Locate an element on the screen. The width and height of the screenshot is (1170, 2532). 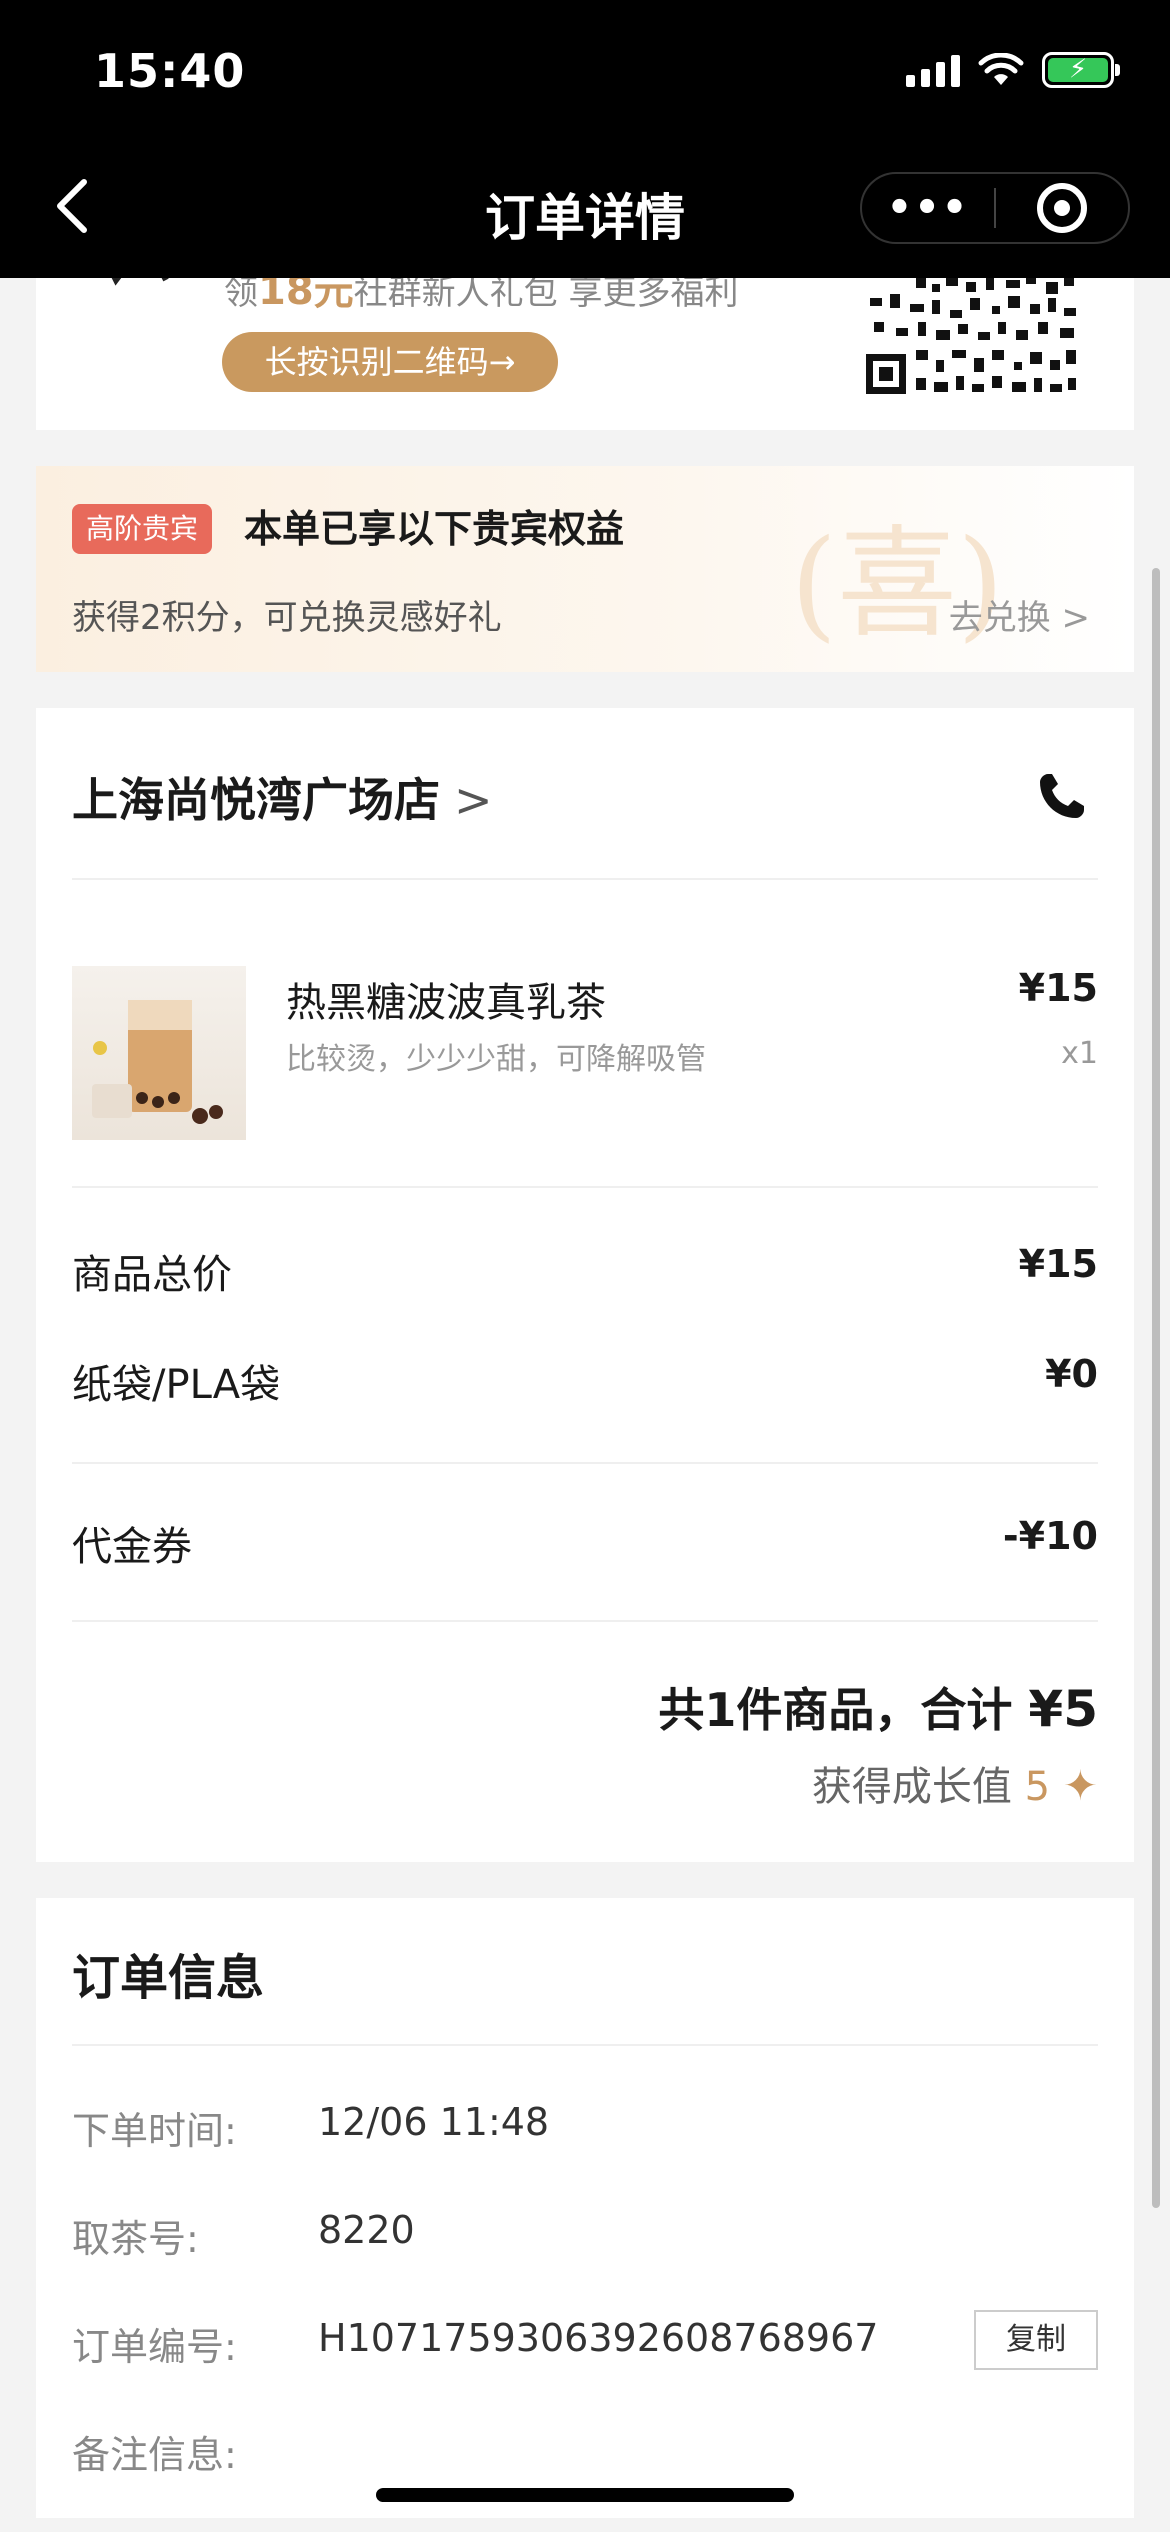
subtotal-value: ¥15 is located at coordinates (1058, 1264).